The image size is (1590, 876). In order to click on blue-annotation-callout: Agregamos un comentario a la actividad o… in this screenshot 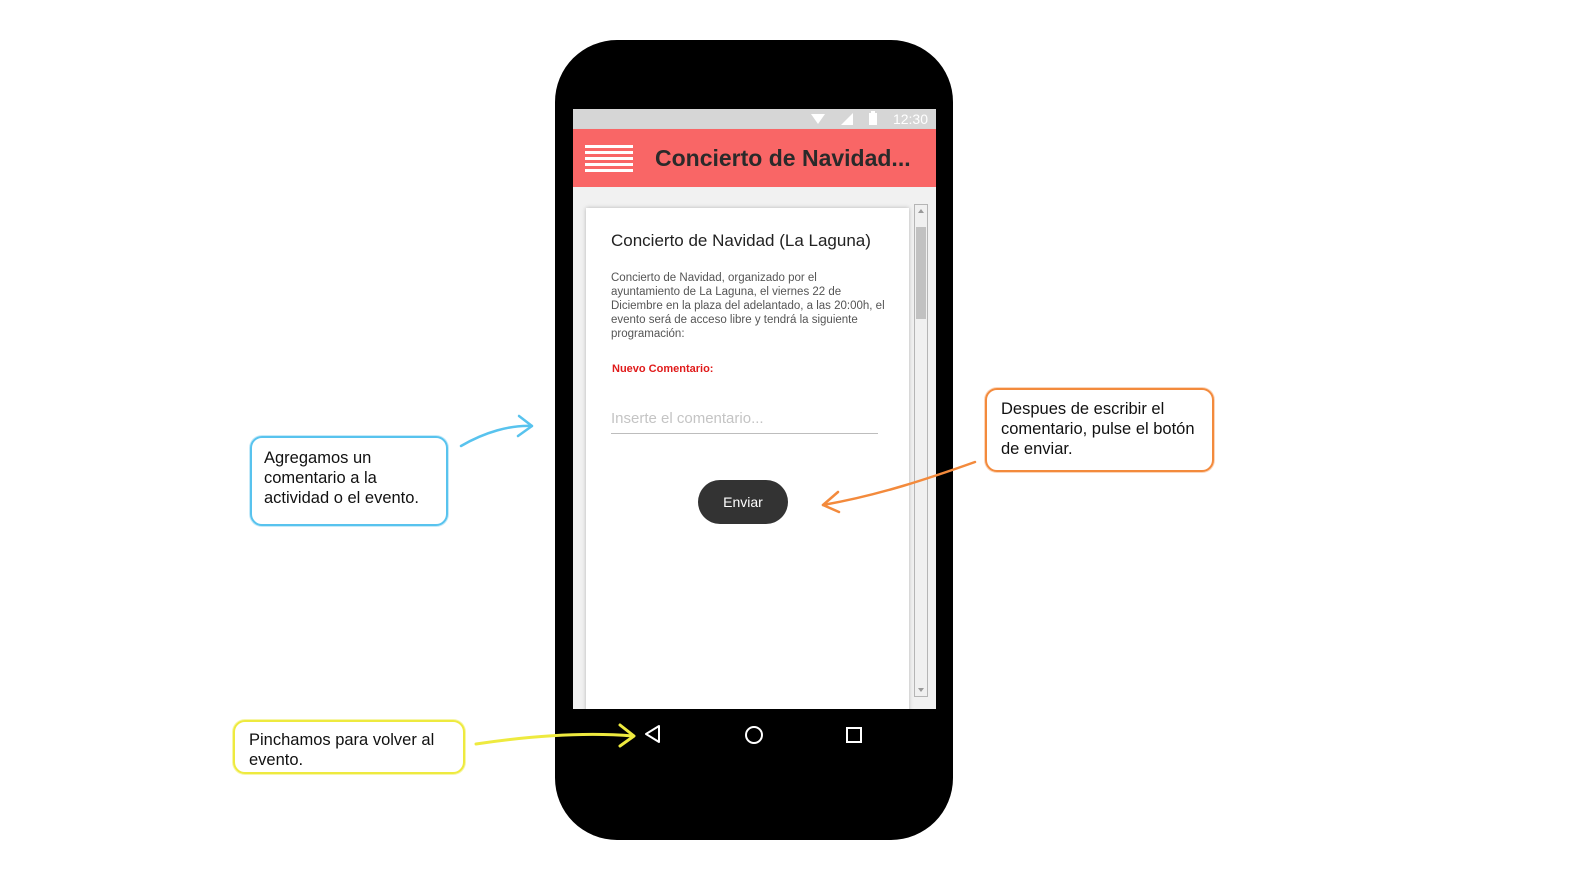, I will do `click(349, 481)`.